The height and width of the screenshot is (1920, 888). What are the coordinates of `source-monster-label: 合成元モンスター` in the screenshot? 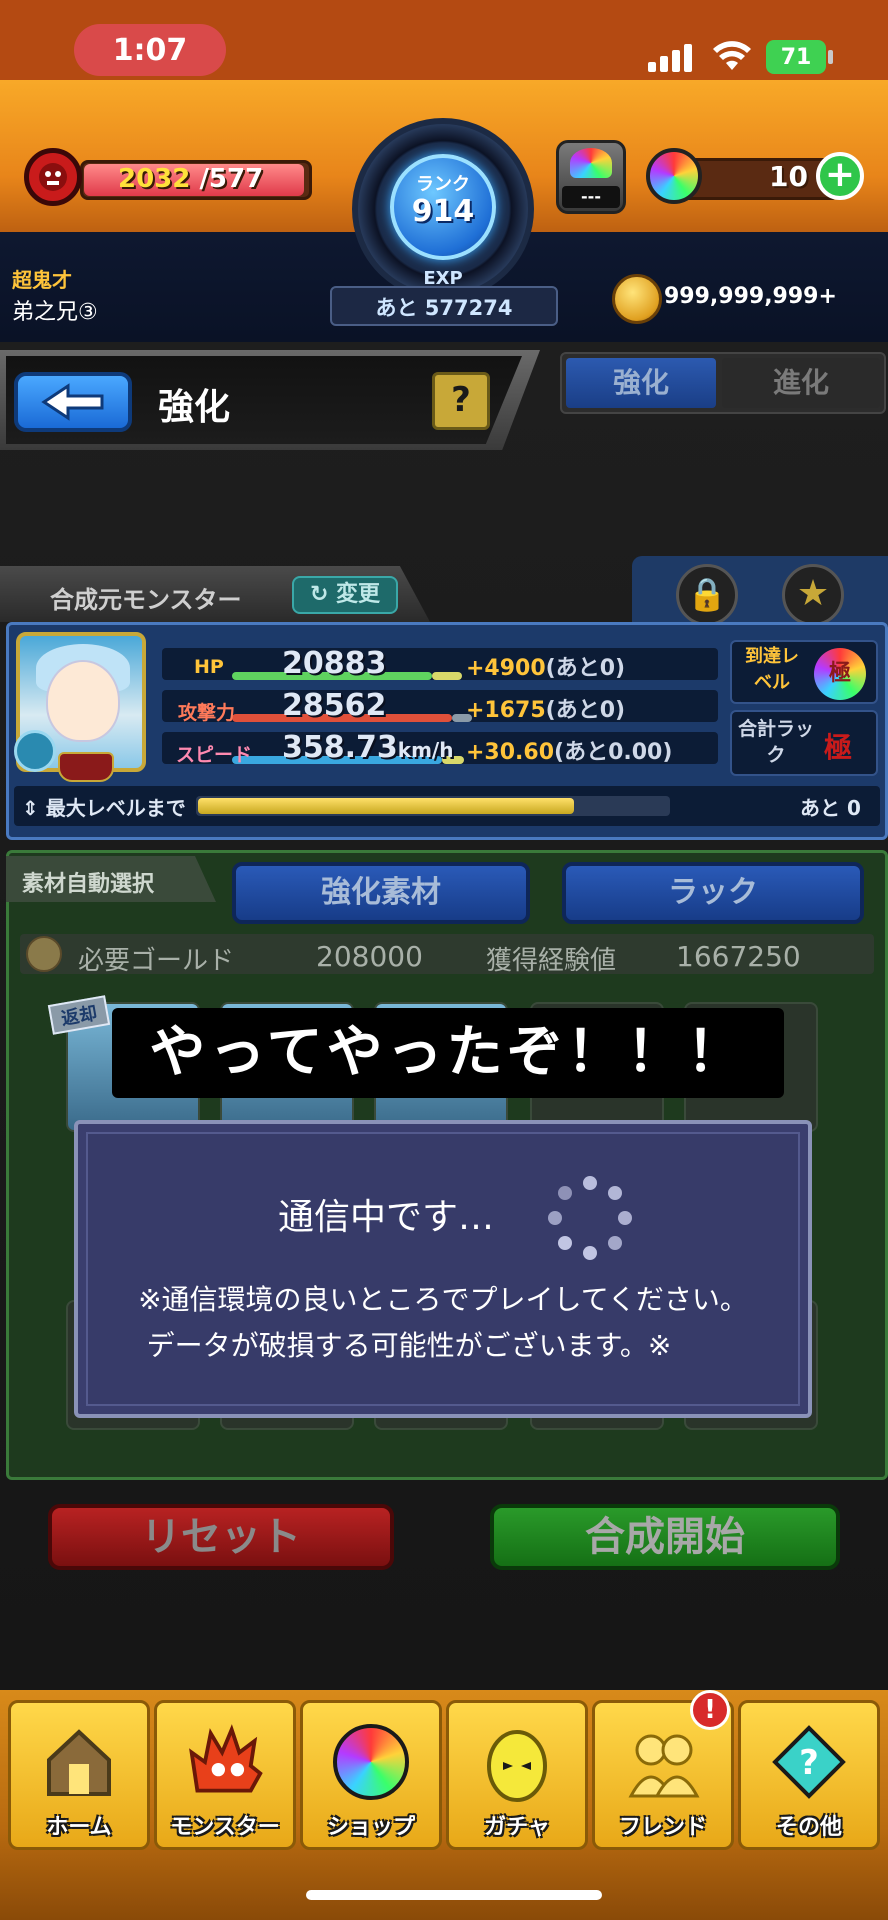 It's located at (146, 600).